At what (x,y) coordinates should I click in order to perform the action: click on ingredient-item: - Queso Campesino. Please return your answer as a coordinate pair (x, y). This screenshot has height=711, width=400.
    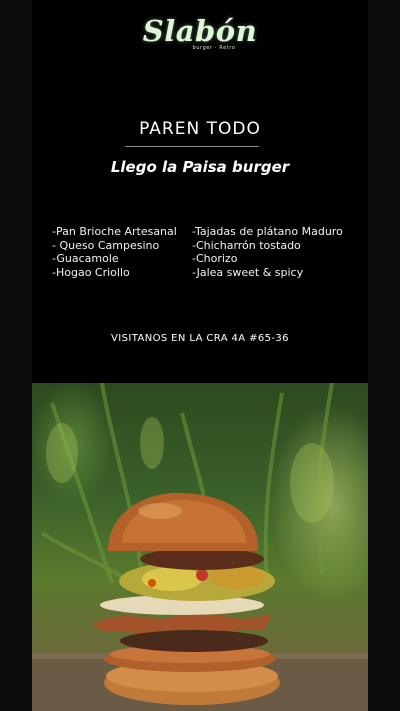
    Looking at the image, I should click on (106, 245).